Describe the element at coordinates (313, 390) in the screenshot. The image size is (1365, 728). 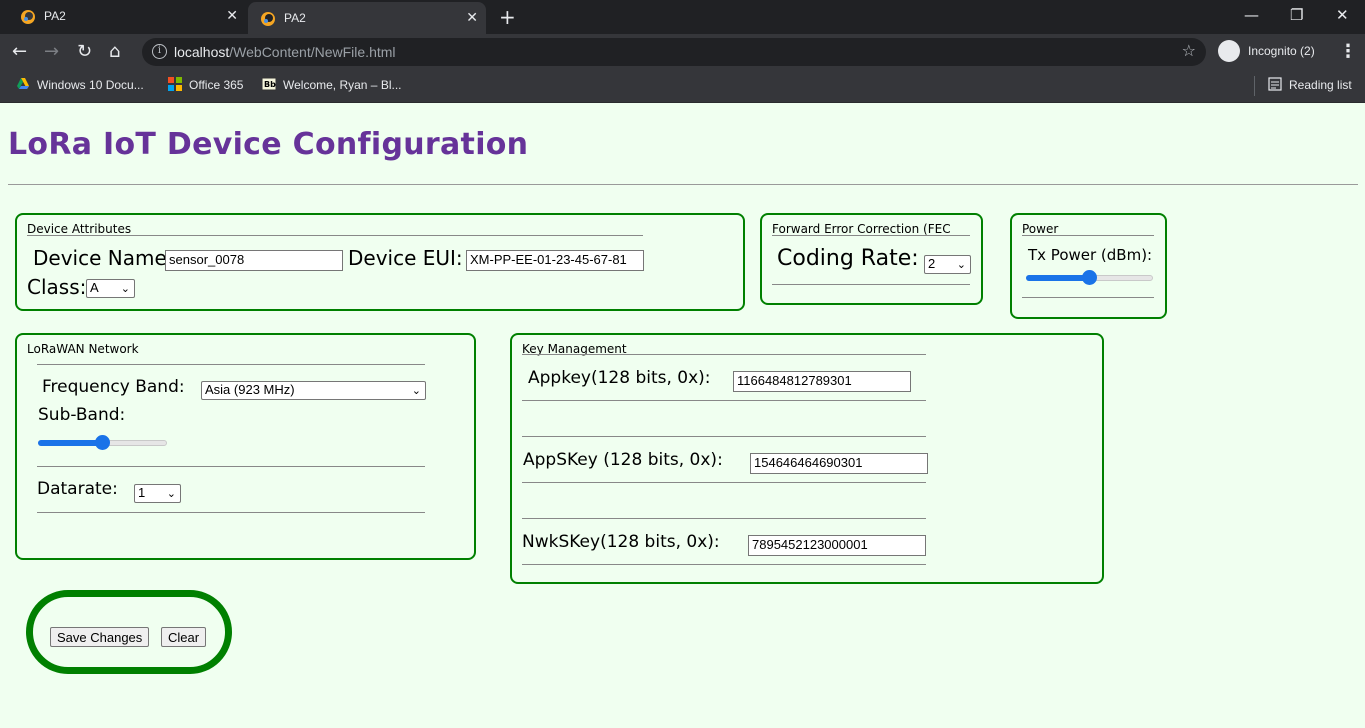
I see `frequency-band-select: Asia (923 MHz) ⌄` at that location.